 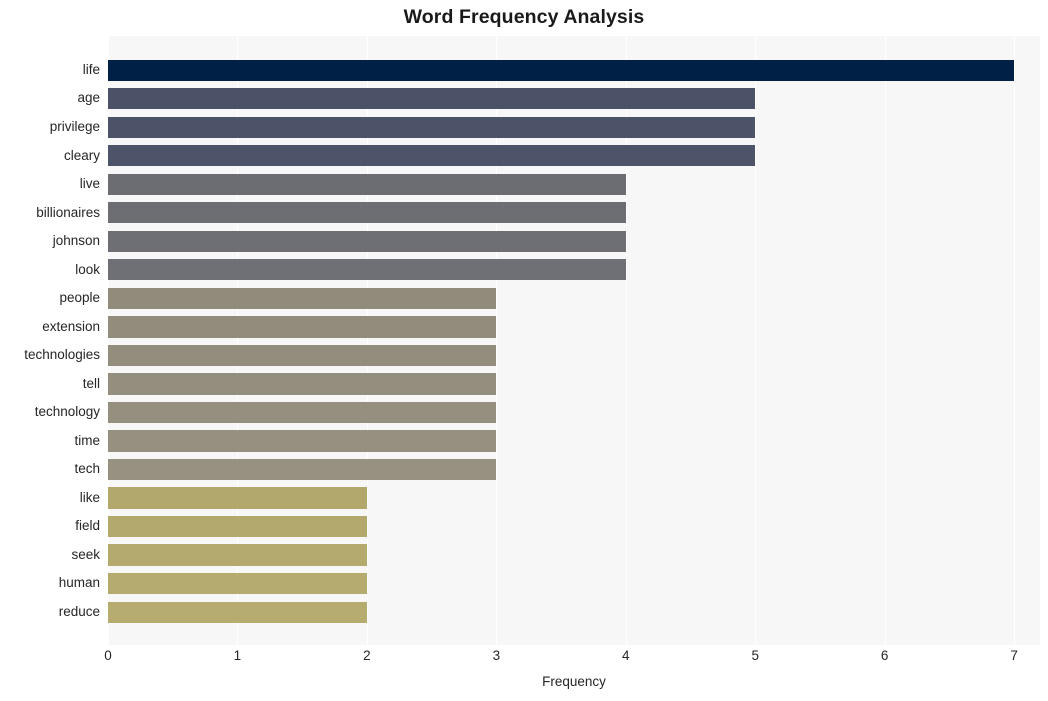 What do you see at coordinates (524, 17) in the screenshot?
I see `chart-title: Word Frequency Analysis` at bounding box center [524, 17].